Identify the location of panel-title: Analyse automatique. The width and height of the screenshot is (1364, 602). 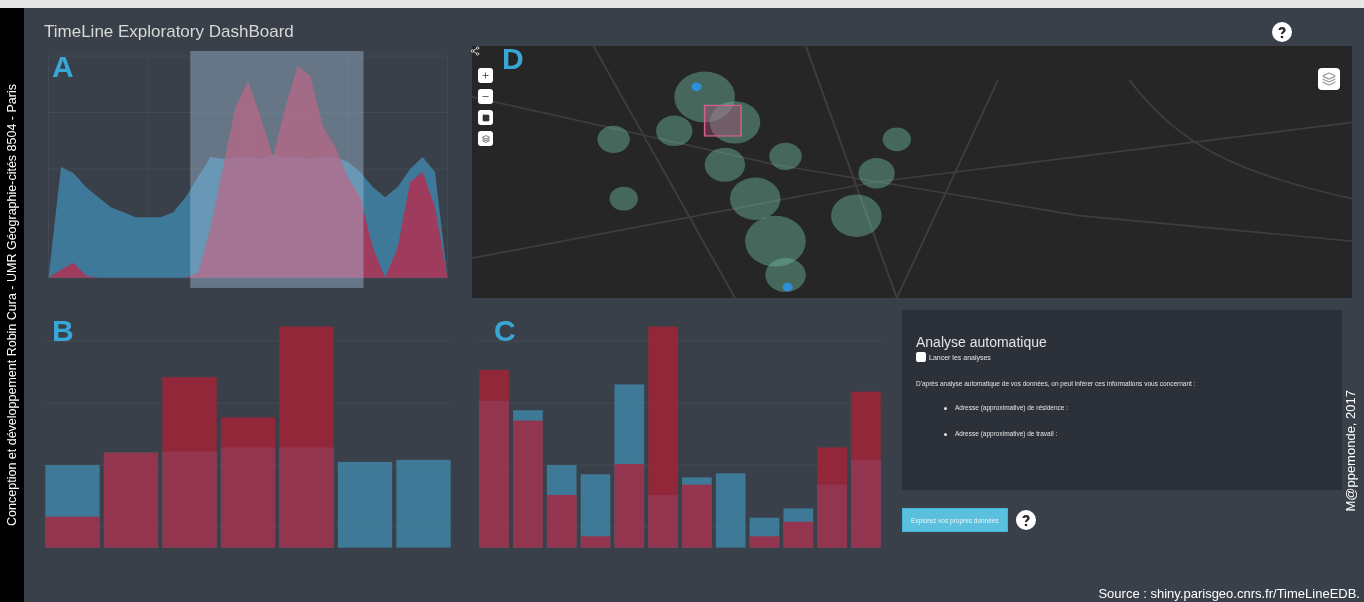
(982, 342).